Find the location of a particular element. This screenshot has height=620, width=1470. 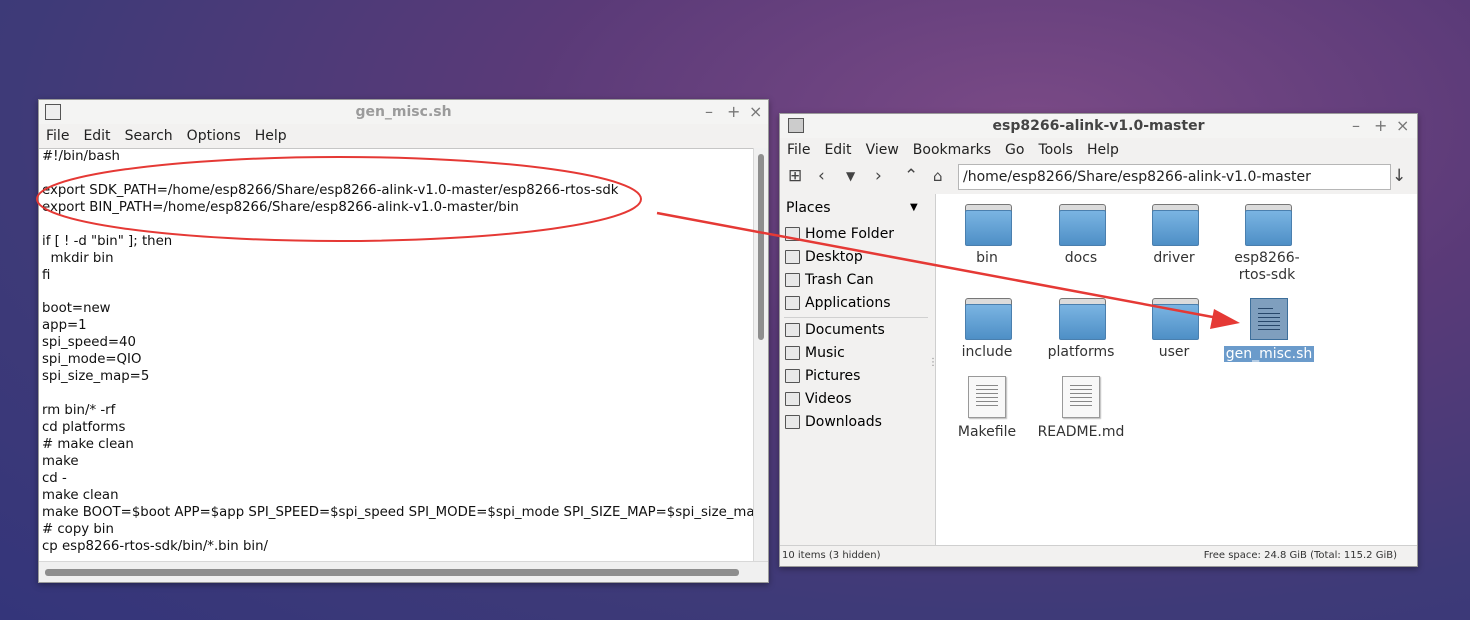

editor-titlebar: gen_misc.sh – + × is located at coordinates (403, 112).